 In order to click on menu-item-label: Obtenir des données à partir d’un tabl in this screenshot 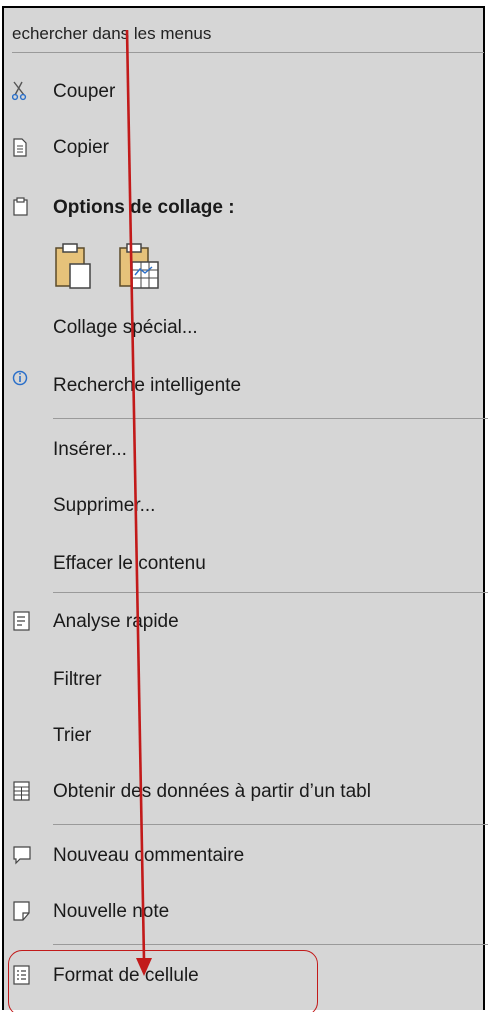, I will do `click(212, 791)`.